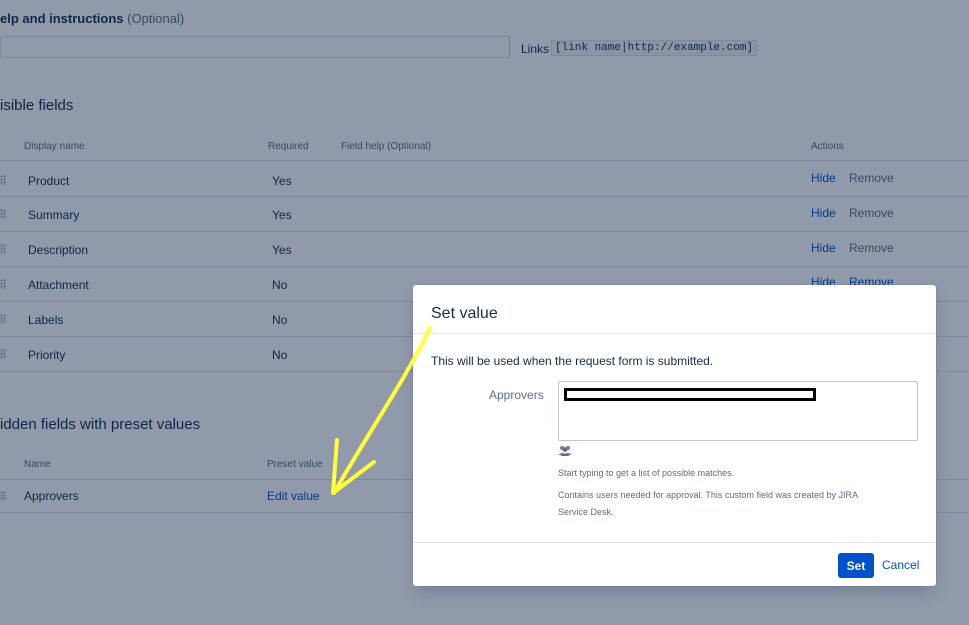  Describe the element at coordinates (464, 313) in the screenshot. I see `dialog-title: Set value` at that location.